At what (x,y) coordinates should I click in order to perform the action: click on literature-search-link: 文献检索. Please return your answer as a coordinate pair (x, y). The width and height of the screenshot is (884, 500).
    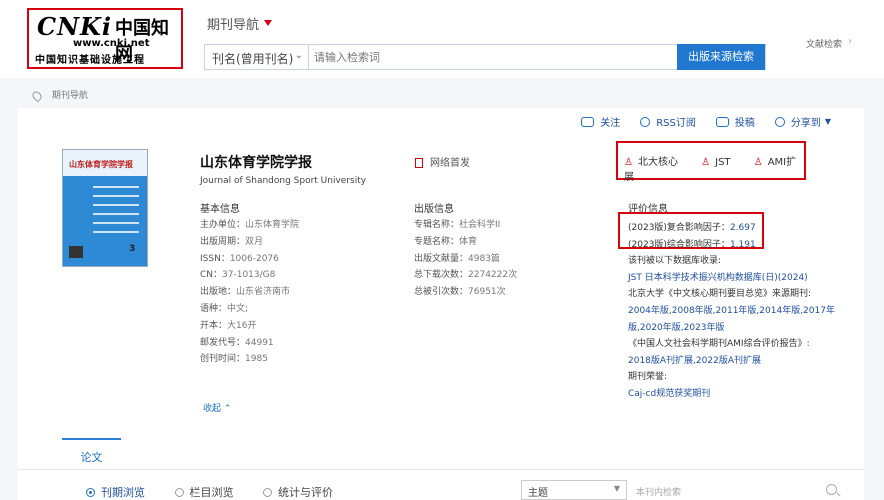
    Looking at the image, I should click on (824, 43).